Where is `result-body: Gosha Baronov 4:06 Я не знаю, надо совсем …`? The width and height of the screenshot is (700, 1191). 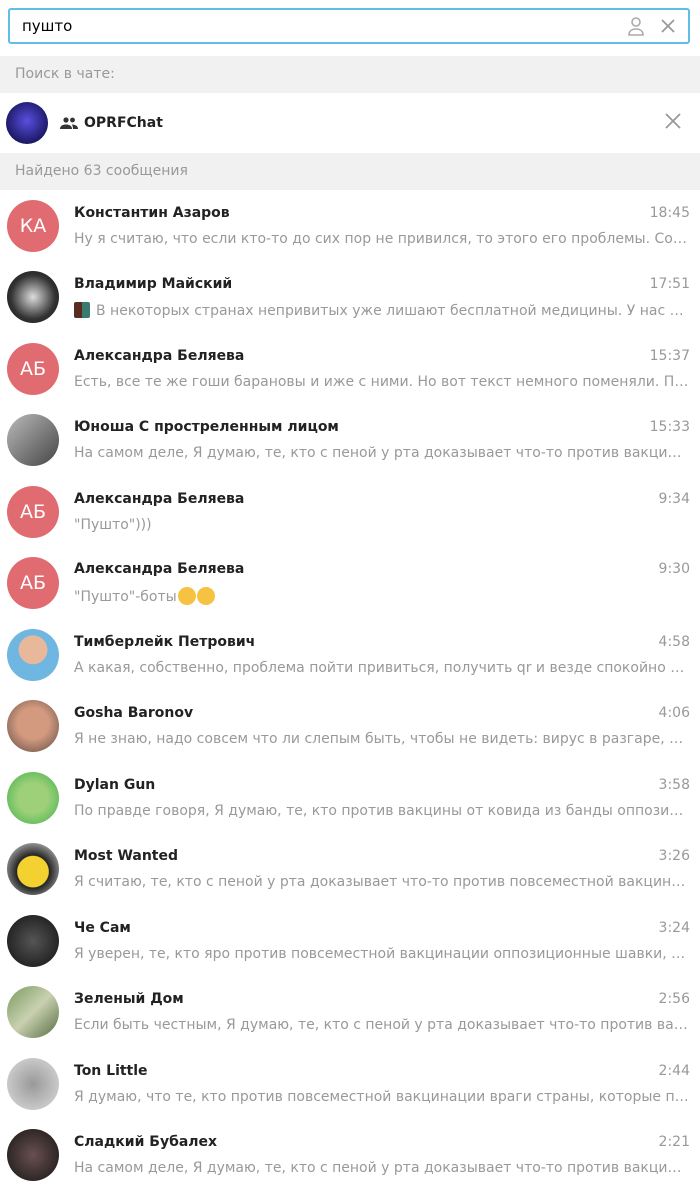 result-body: Gosha Baronov 4:06 Я не знаю, надо совсем … is located at coordinates (382, 726).